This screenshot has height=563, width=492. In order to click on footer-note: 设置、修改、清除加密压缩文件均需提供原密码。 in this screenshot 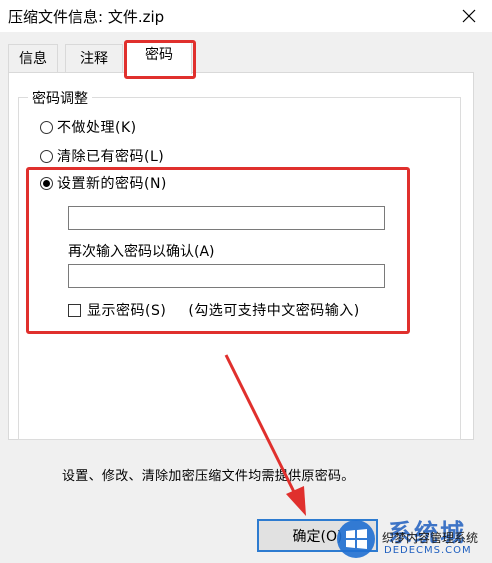, I will do `click(208, 476)`.